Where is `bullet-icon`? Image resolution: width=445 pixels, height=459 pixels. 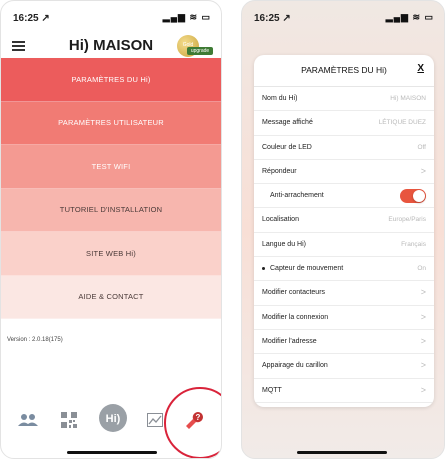 bullet-icon is located at coordinates (263, 269).